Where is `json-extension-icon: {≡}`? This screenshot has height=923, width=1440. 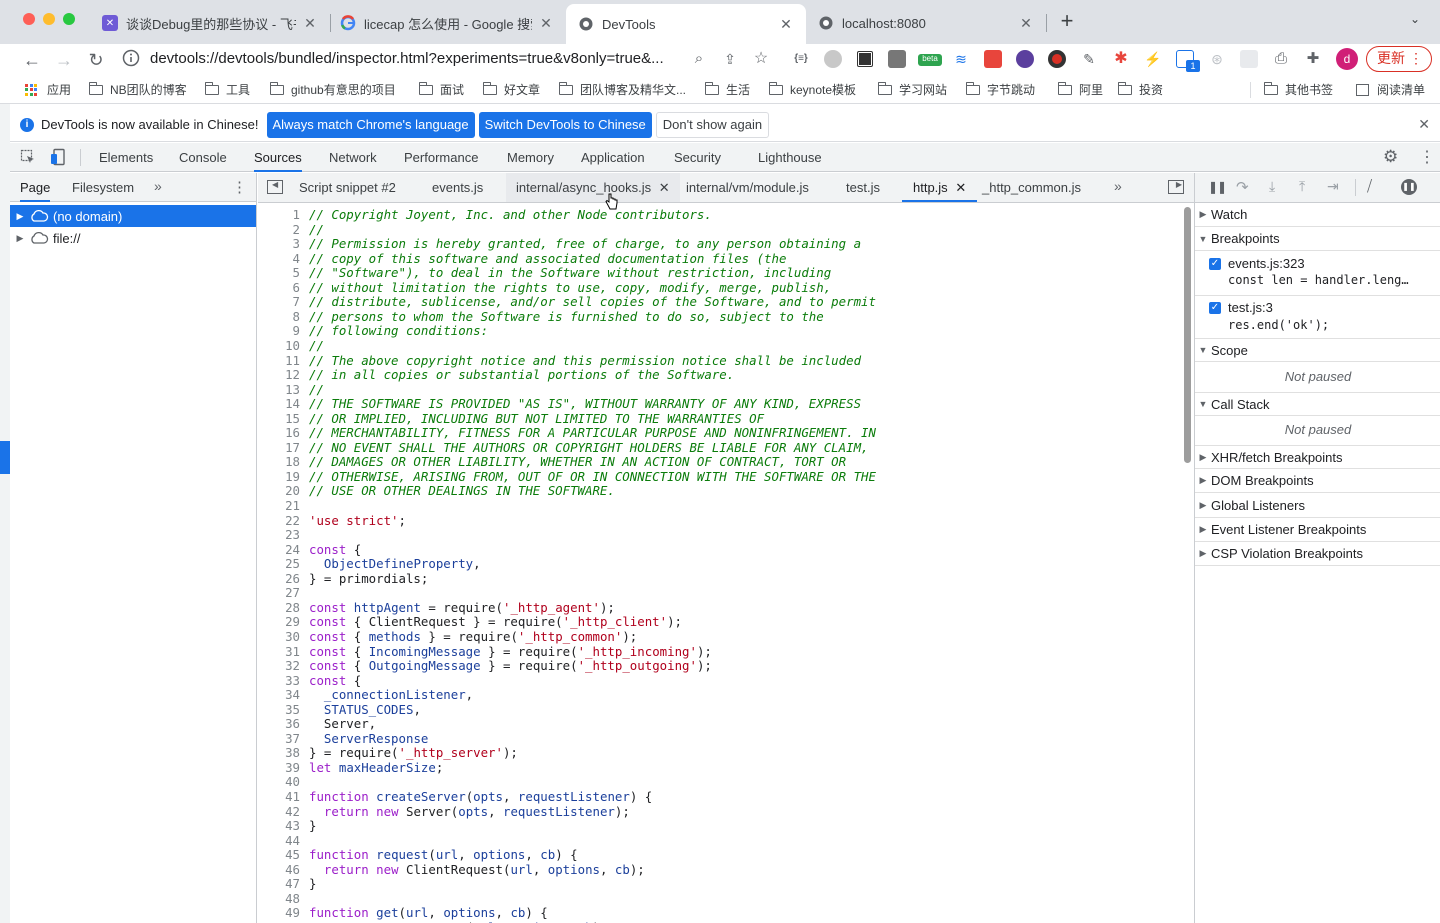 json-extension-icon: {≡} is located at coordinates (801, 59).